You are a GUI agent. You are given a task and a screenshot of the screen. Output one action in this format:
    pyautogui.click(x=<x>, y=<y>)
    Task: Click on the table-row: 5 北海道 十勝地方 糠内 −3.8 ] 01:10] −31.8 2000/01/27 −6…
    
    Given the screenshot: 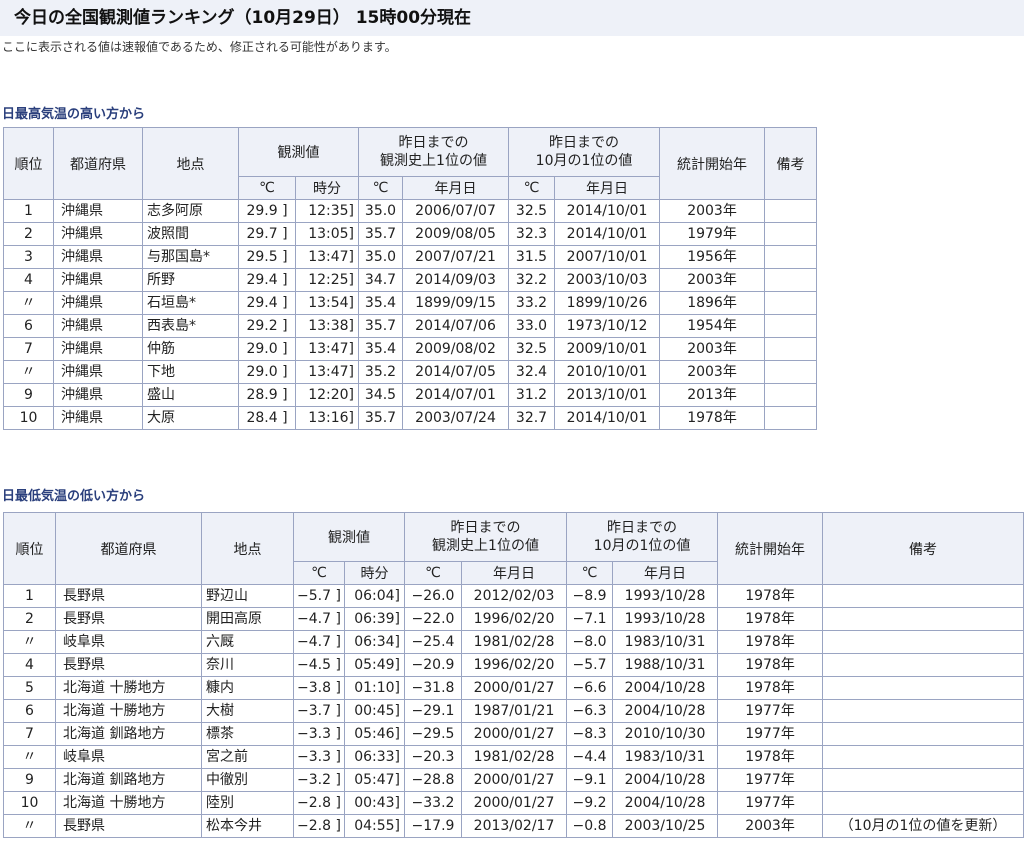 What is the action you would take?
    pyautogui.click(x=513, y=688)
    